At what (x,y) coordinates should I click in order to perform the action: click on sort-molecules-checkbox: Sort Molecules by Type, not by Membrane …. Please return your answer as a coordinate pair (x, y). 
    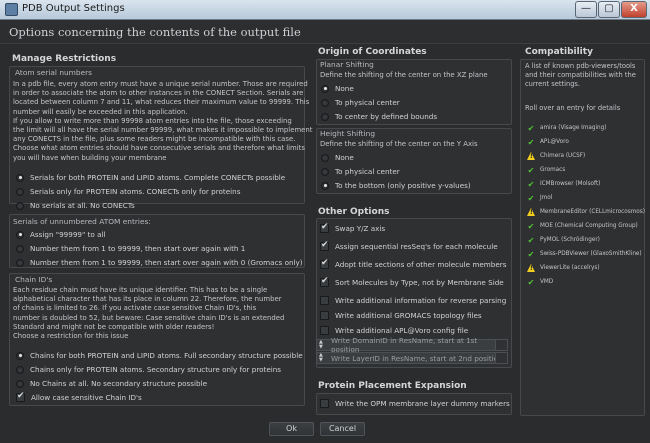
    Looking at the image, I should click on (412, 282).